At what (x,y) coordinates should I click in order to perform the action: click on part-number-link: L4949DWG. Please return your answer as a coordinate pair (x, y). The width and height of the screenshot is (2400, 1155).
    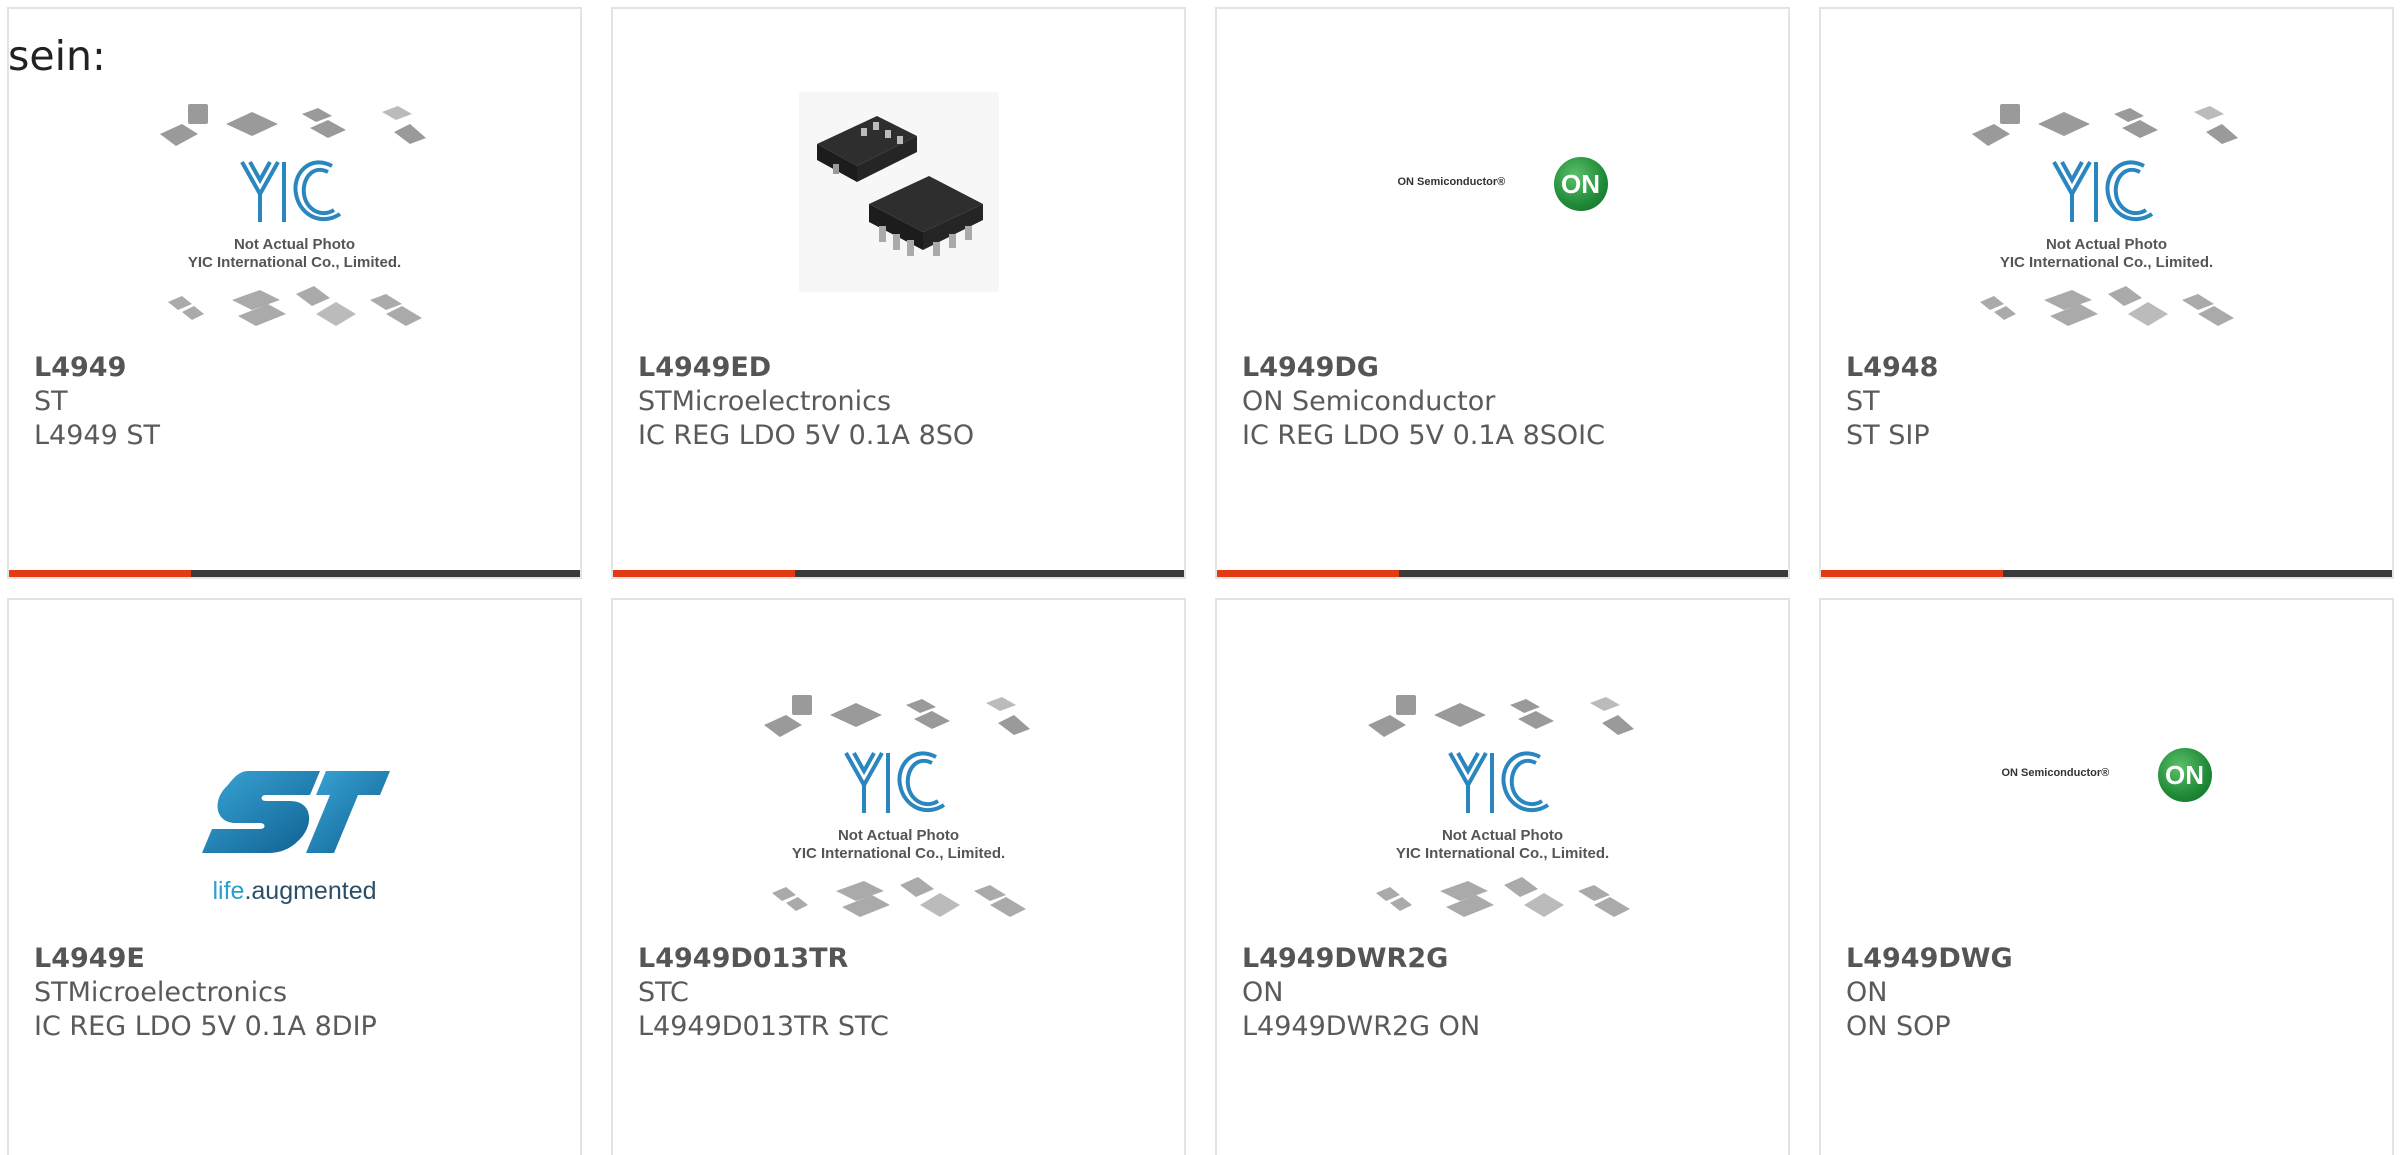
    Looking at the image, I should click on (2109, 959).